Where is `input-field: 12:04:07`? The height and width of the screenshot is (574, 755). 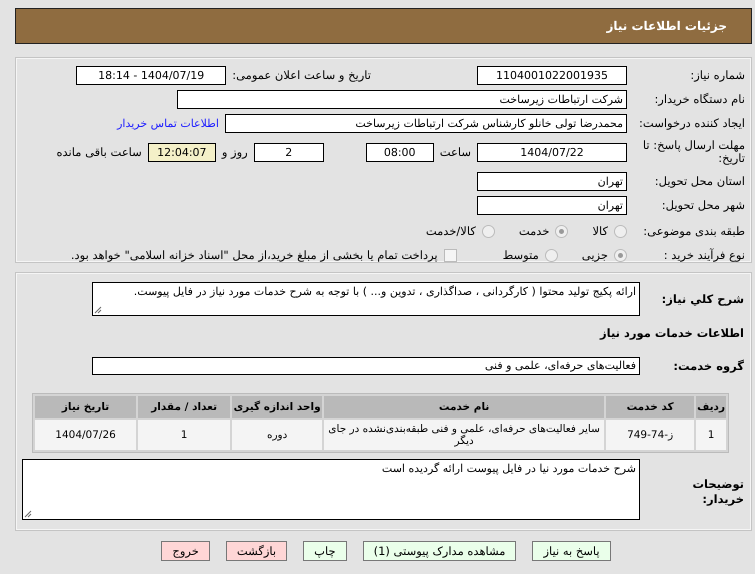
input-field: 12:04:07 is located at coordinates (182, 152).